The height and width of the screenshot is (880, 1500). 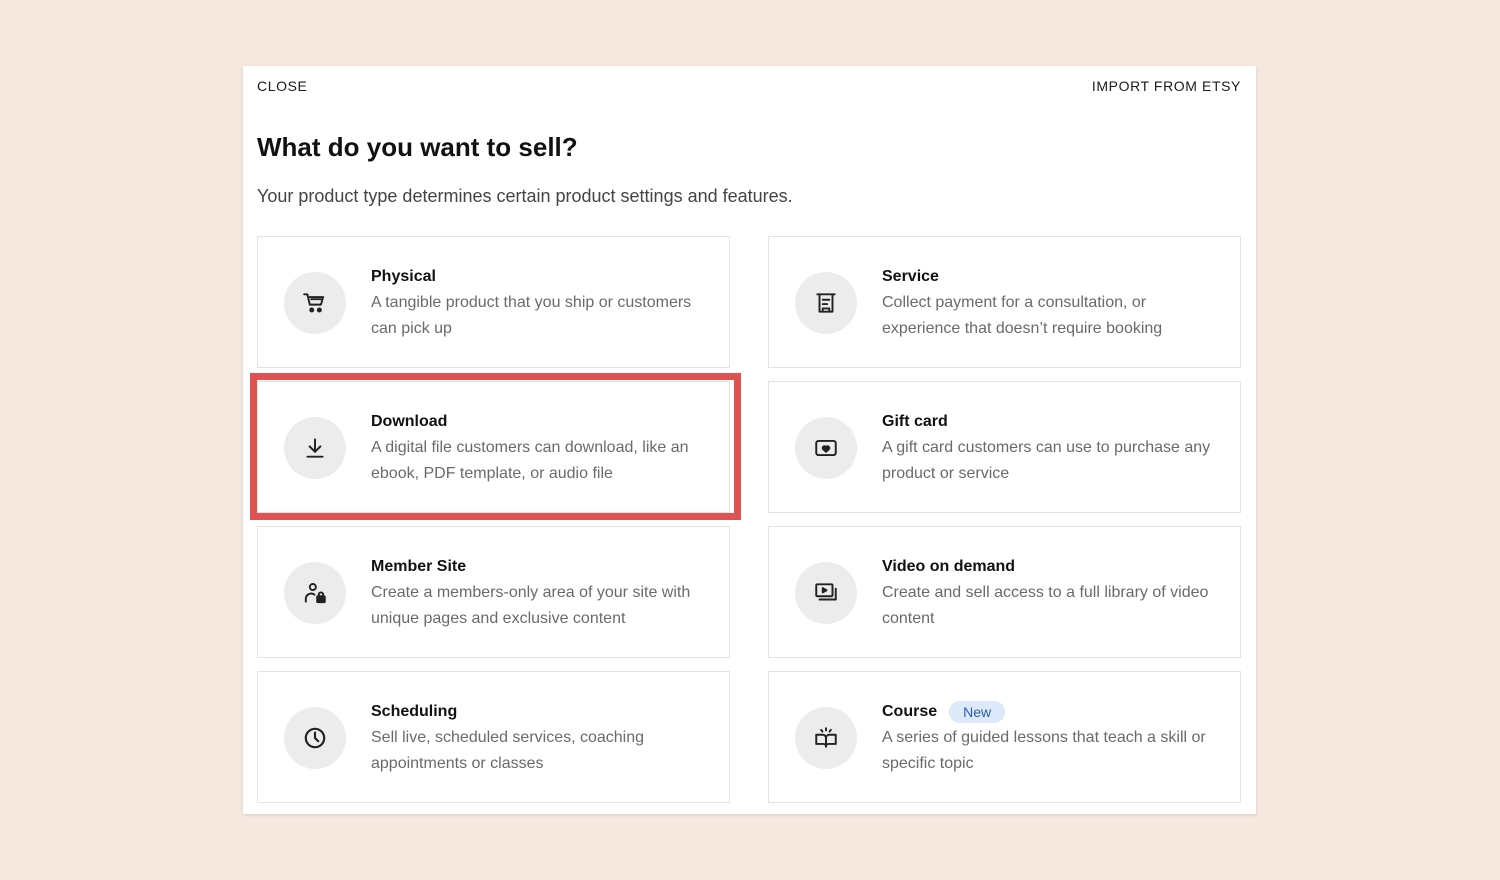 I want to click on cart-icon, so click(x=315, y=303).